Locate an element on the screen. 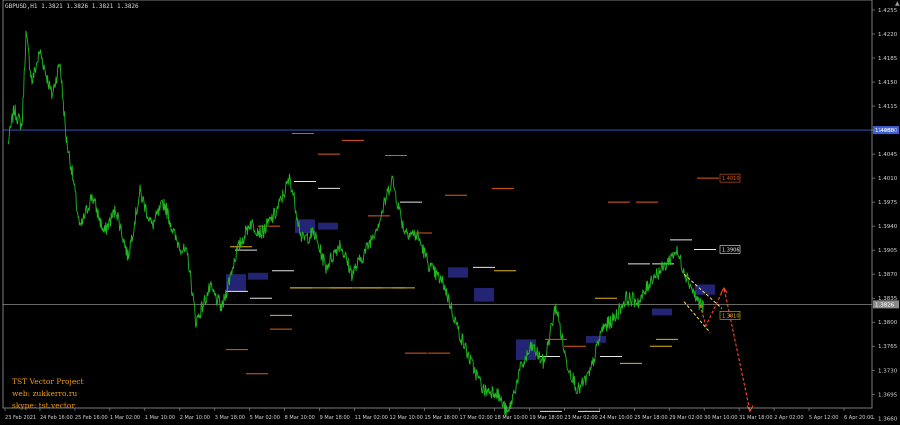 The width and height of the screenshot is (900, 425). time-tick-label: 18 Mar 10:00 is located at coordinates (510, 418).